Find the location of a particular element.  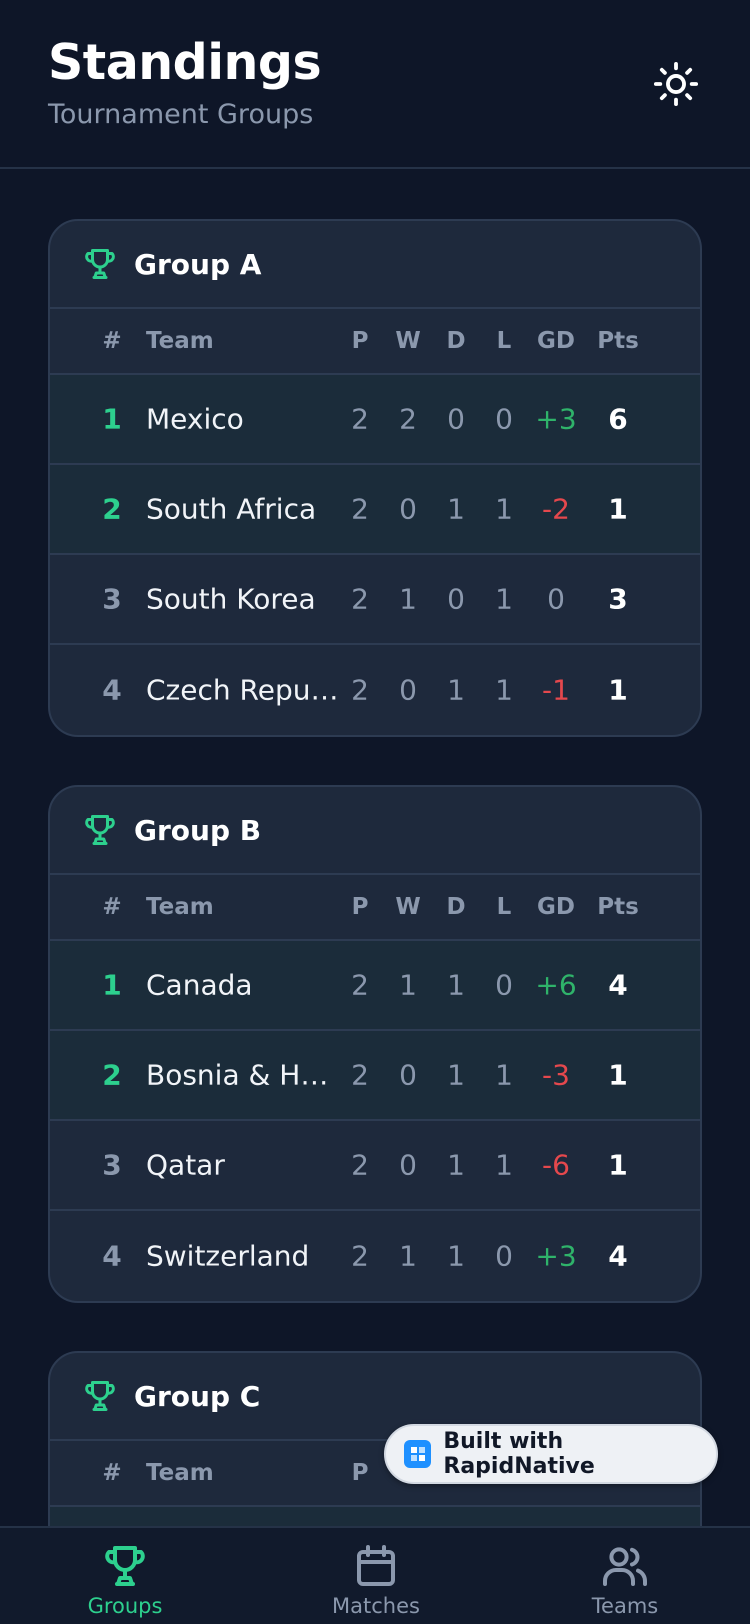

theme-toggle-button is located at coordinates (676, 84).